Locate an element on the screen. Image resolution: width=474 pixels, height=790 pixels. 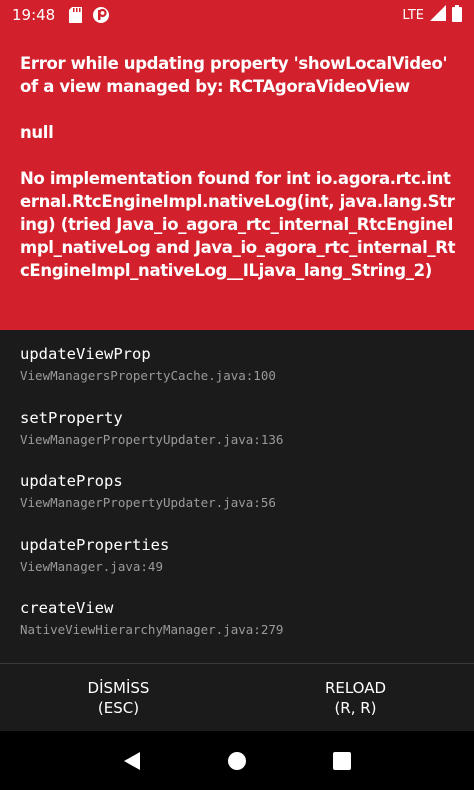
network-type: LTE is located at coordinates (413, 15).